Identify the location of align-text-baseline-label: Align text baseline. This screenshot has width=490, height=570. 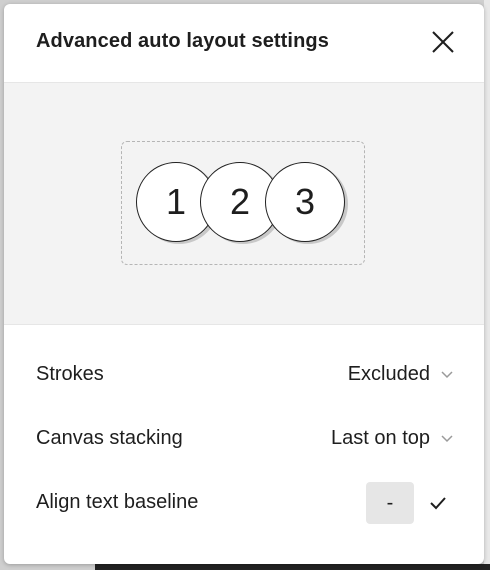
(117, 502).